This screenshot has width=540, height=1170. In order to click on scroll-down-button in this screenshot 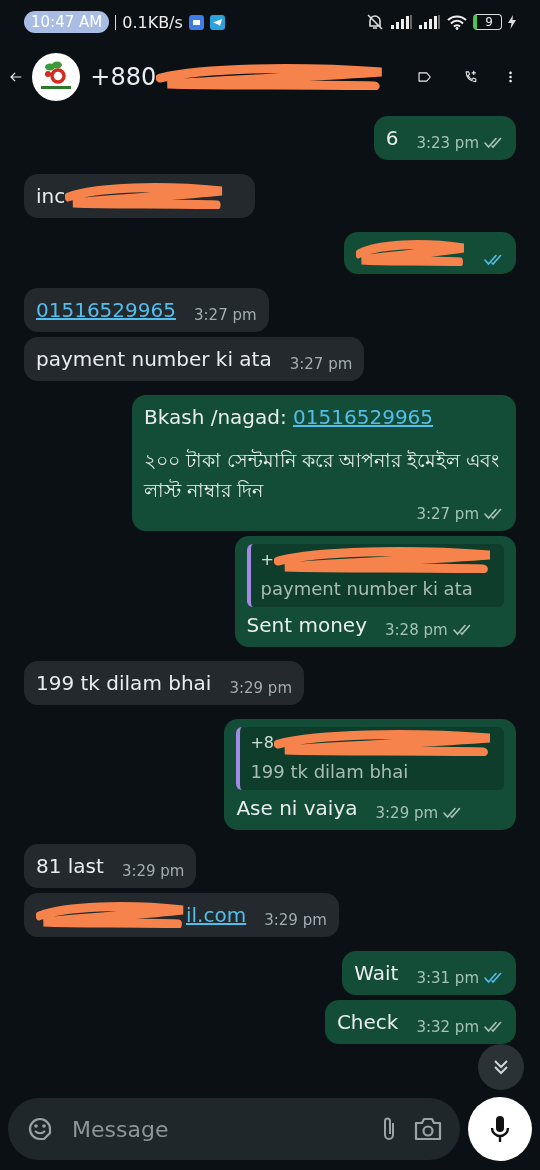, I will do `click(501, 1067)`.